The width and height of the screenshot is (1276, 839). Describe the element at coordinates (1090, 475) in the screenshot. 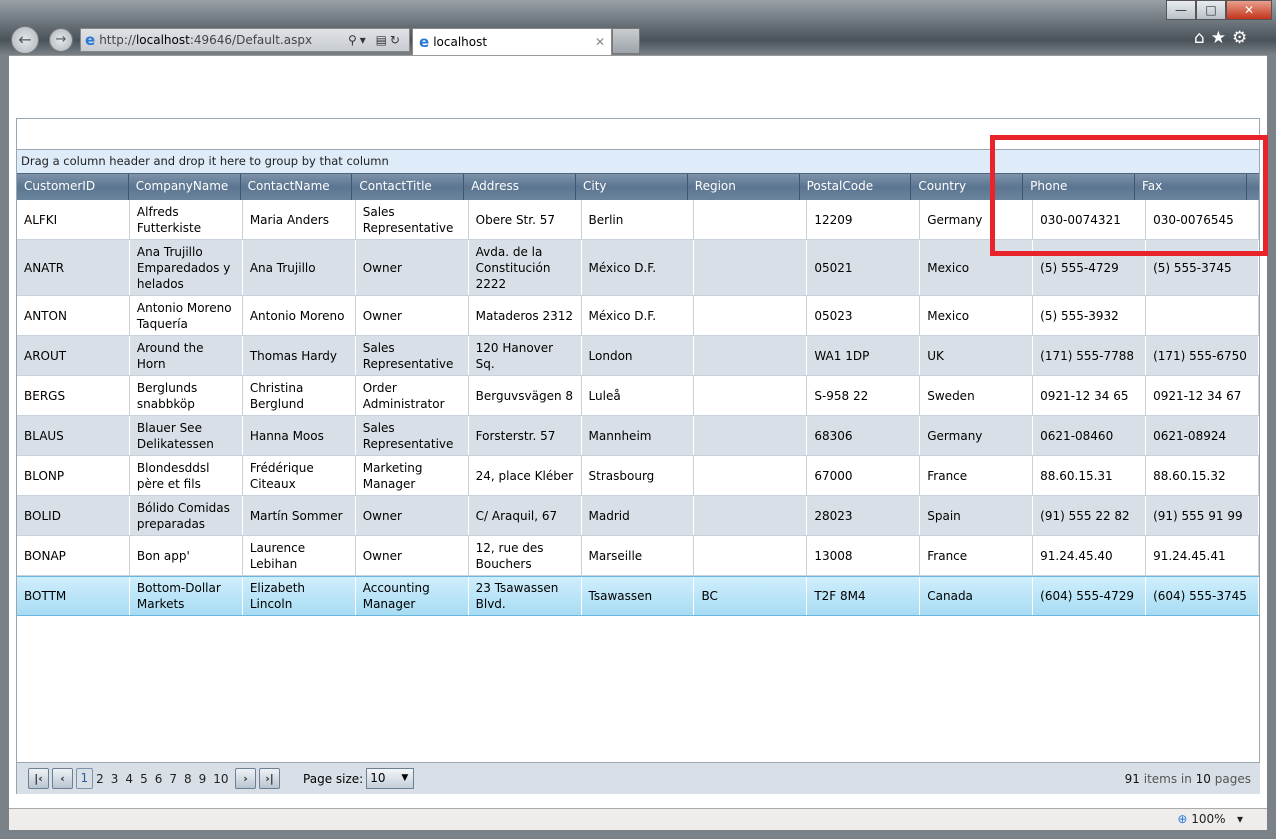

I see `cell-phone: 88.60.15.31` at that location.